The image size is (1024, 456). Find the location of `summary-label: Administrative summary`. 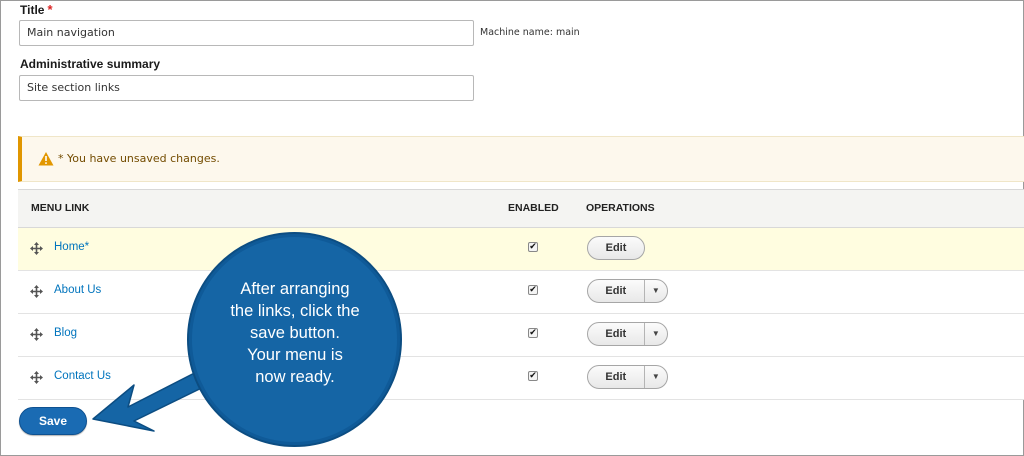

summary-label: Administrative summary is located at coordinates (90, 64).